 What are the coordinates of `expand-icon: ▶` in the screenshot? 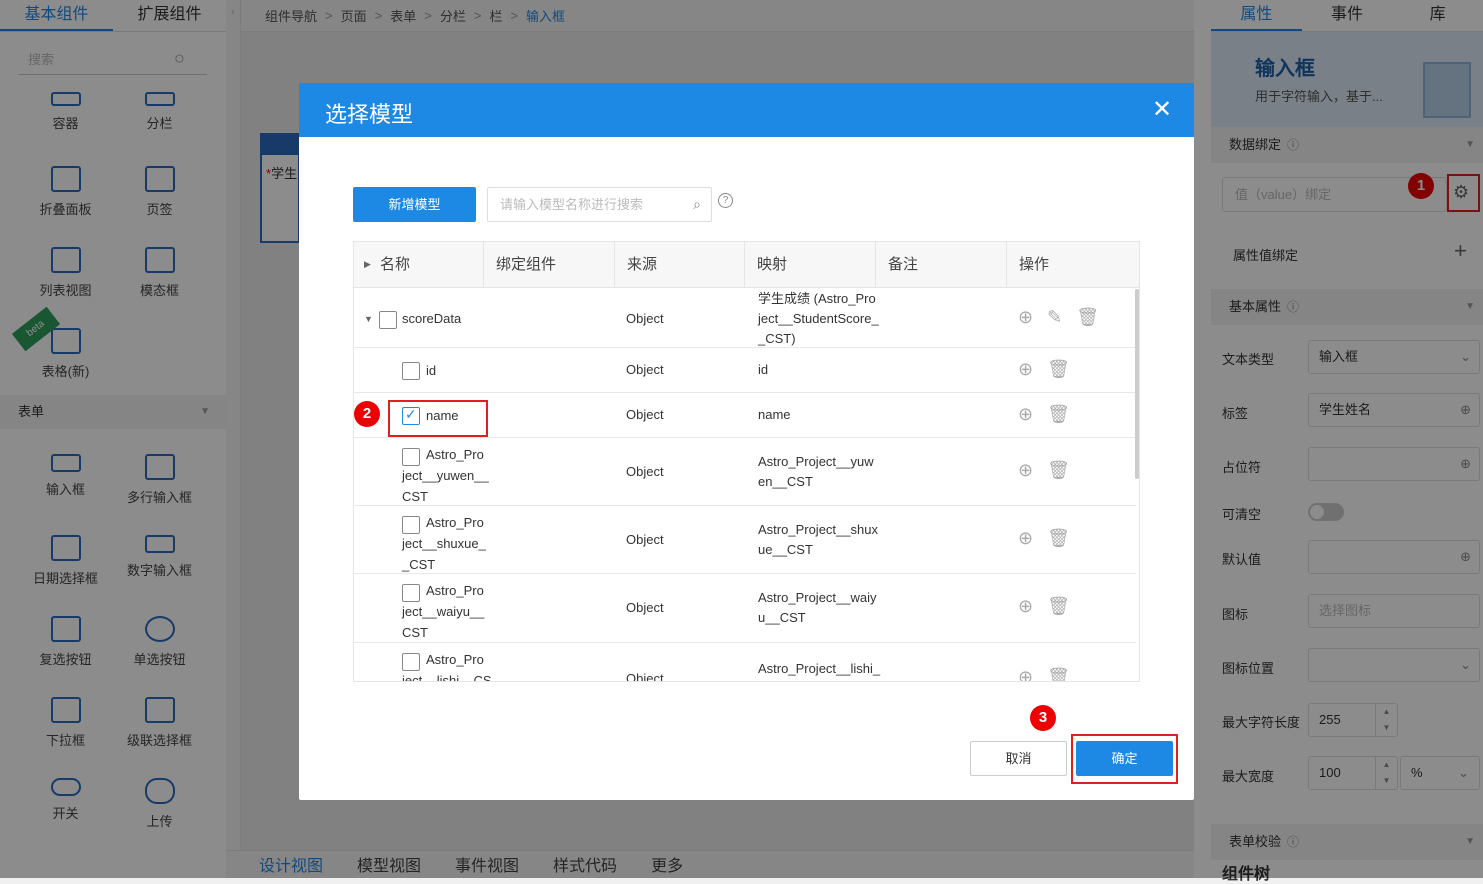 It's located at (367, 264).